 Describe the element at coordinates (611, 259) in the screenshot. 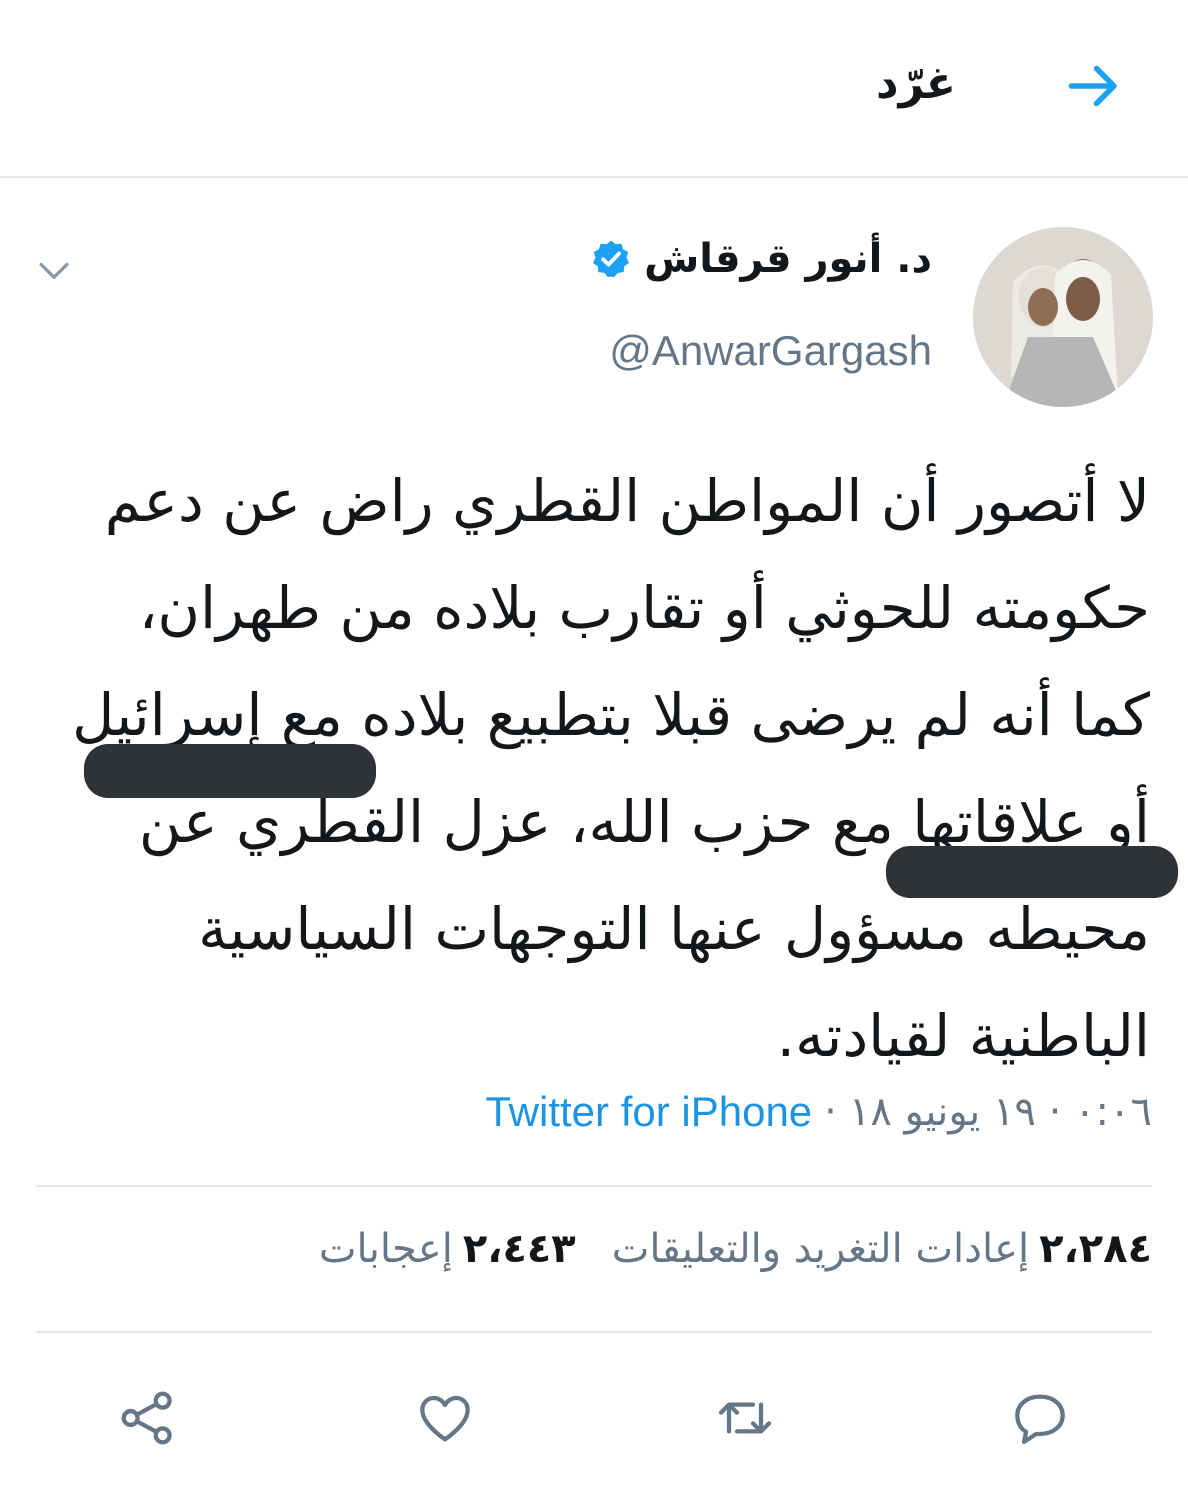

I see `verified-badge-icon` at that location.